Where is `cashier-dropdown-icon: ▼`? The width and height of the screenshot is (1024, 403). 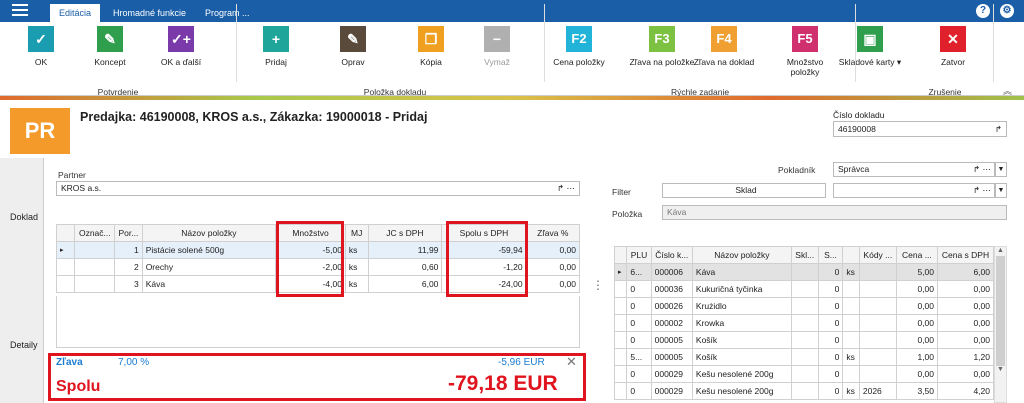 cashier-dropdown-icon: ▼ is located at coordinates (1001, 169).